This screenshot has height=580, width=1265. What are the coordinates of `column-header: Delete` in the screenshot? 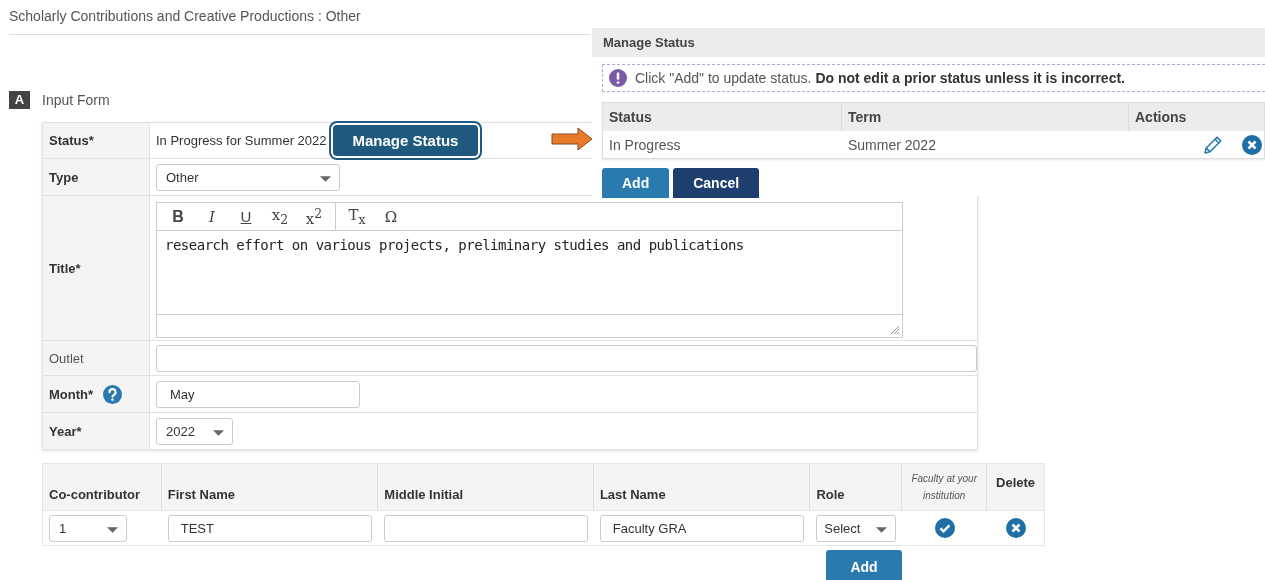 It's located at (1016, 482).